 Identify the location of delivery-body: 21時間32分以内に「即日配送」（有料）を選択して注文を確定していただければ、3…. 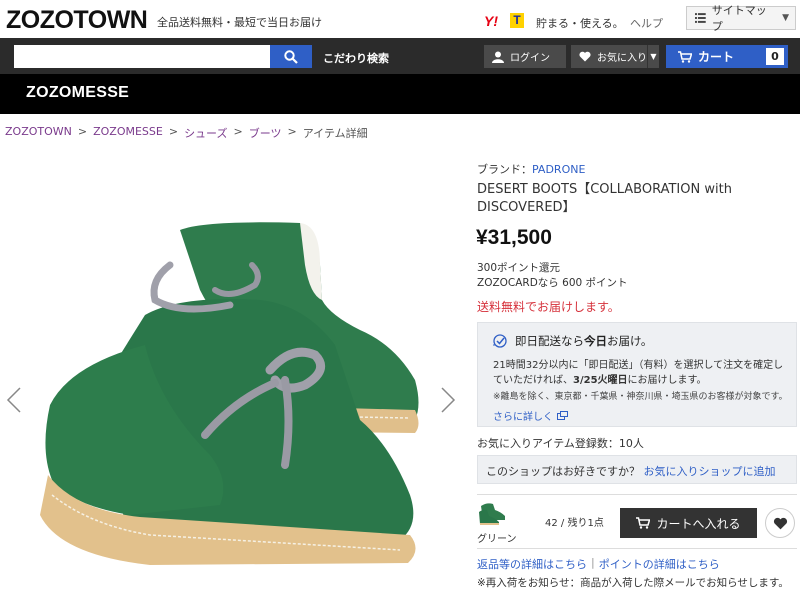
(640, 373).